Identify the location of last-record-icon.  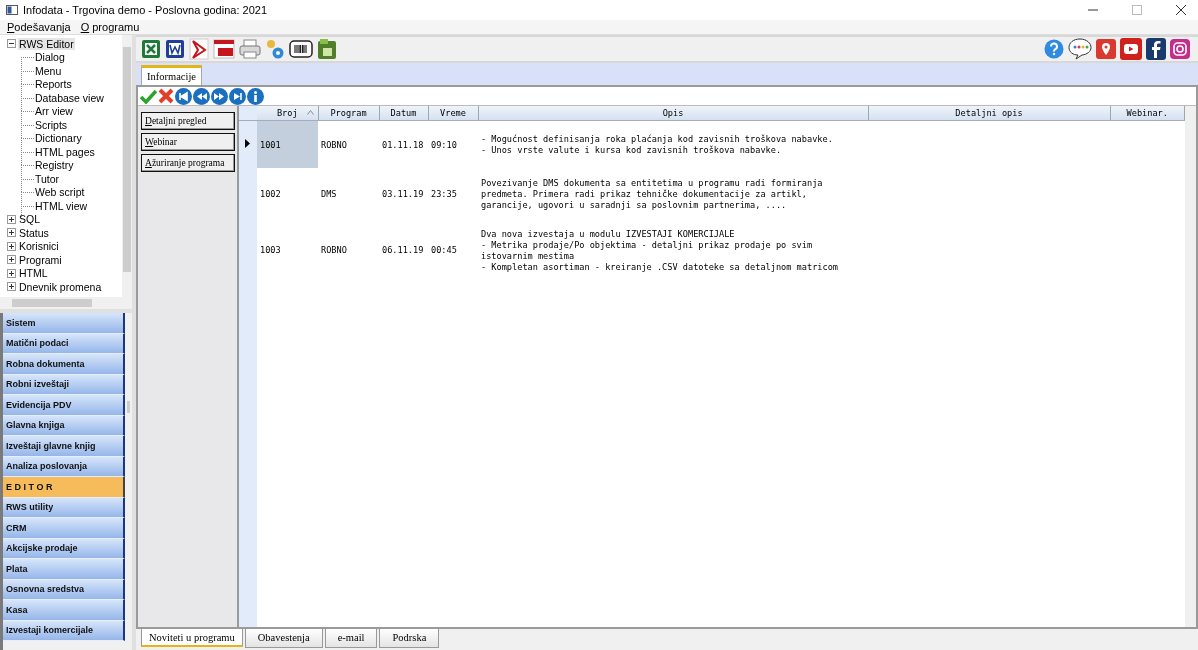
(237, 96).